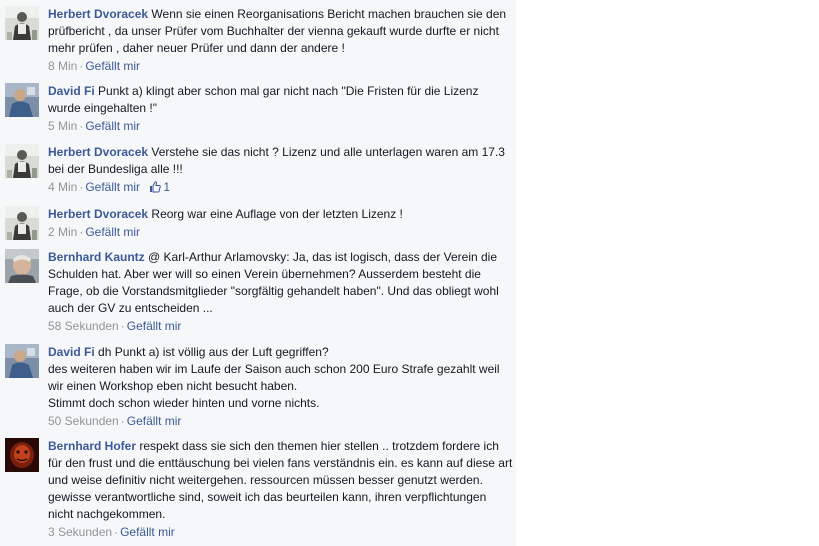  Describe the element at coordinates (96, 257) in the screenshot. I see `comment-author: Bernhard Kauntz` at that location.